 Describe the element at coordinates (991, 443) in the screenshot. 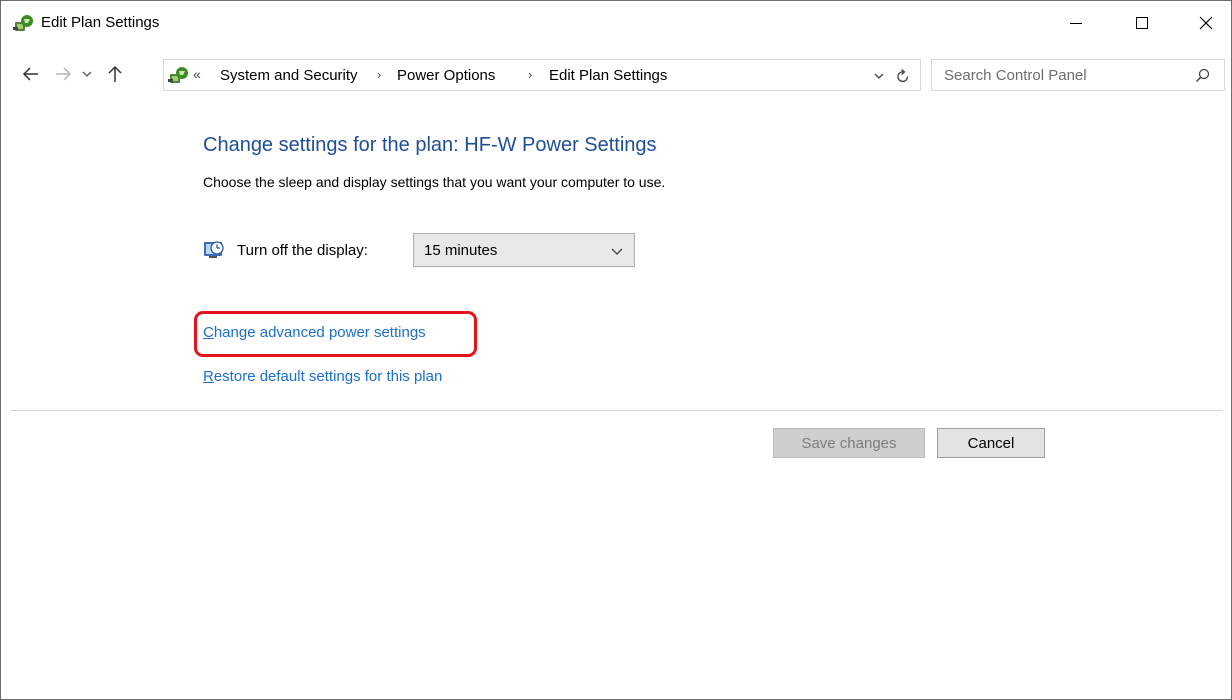

I see `cancel-button: Cancel` at that location.